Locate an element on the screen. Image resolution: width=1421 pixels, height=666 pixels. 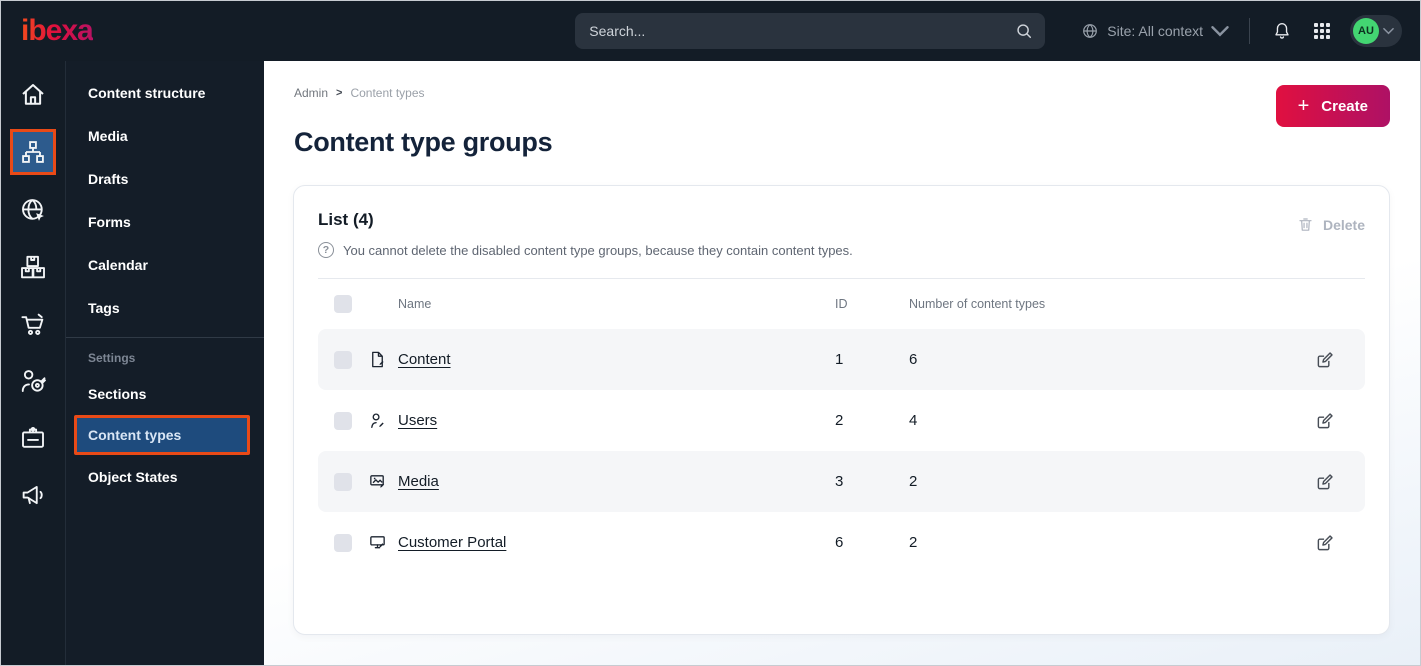
rail-item-content is located at coordinates (33, 152).